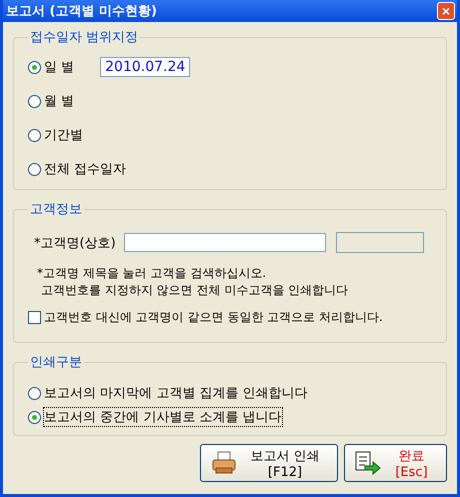  I want to click on radio-label: 기간별, so click(63, 135).